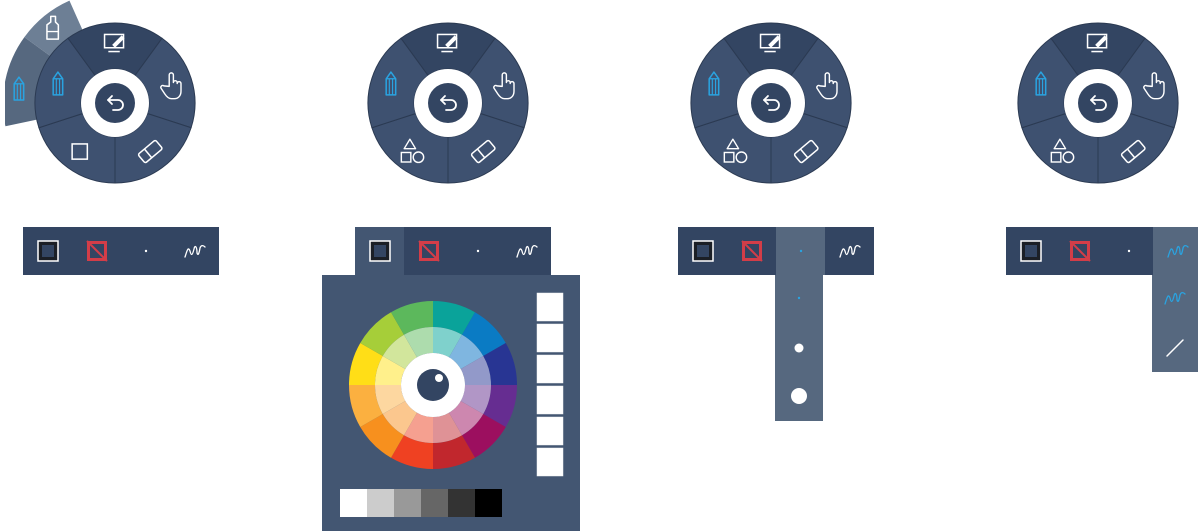 The height and width of the screenshot is (531, 1198). What do you see at coordinates (1175, 348) in the screenshot?
I see `straight-line-option` at bounding box center [1175, 348].